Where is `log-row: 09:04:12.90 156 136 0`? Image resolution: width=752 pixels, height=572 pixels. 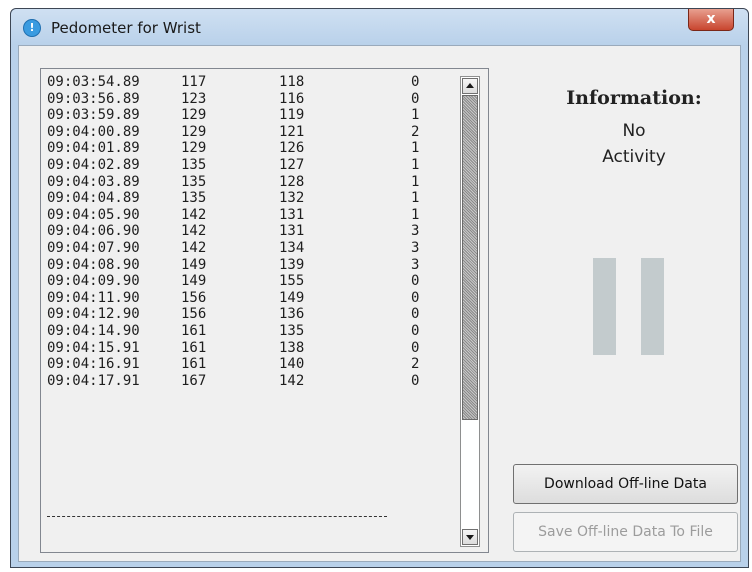 log-row: 09:04:12.90 156 136 0 is located at coordinates (252, 314).